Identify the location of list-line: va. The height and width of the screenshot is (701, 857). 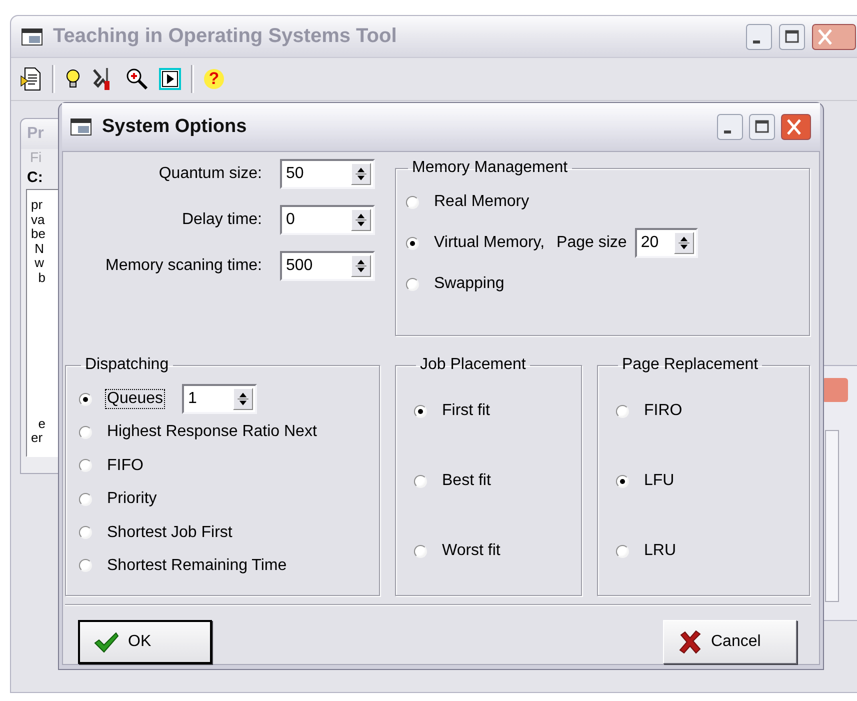
(38, 220).